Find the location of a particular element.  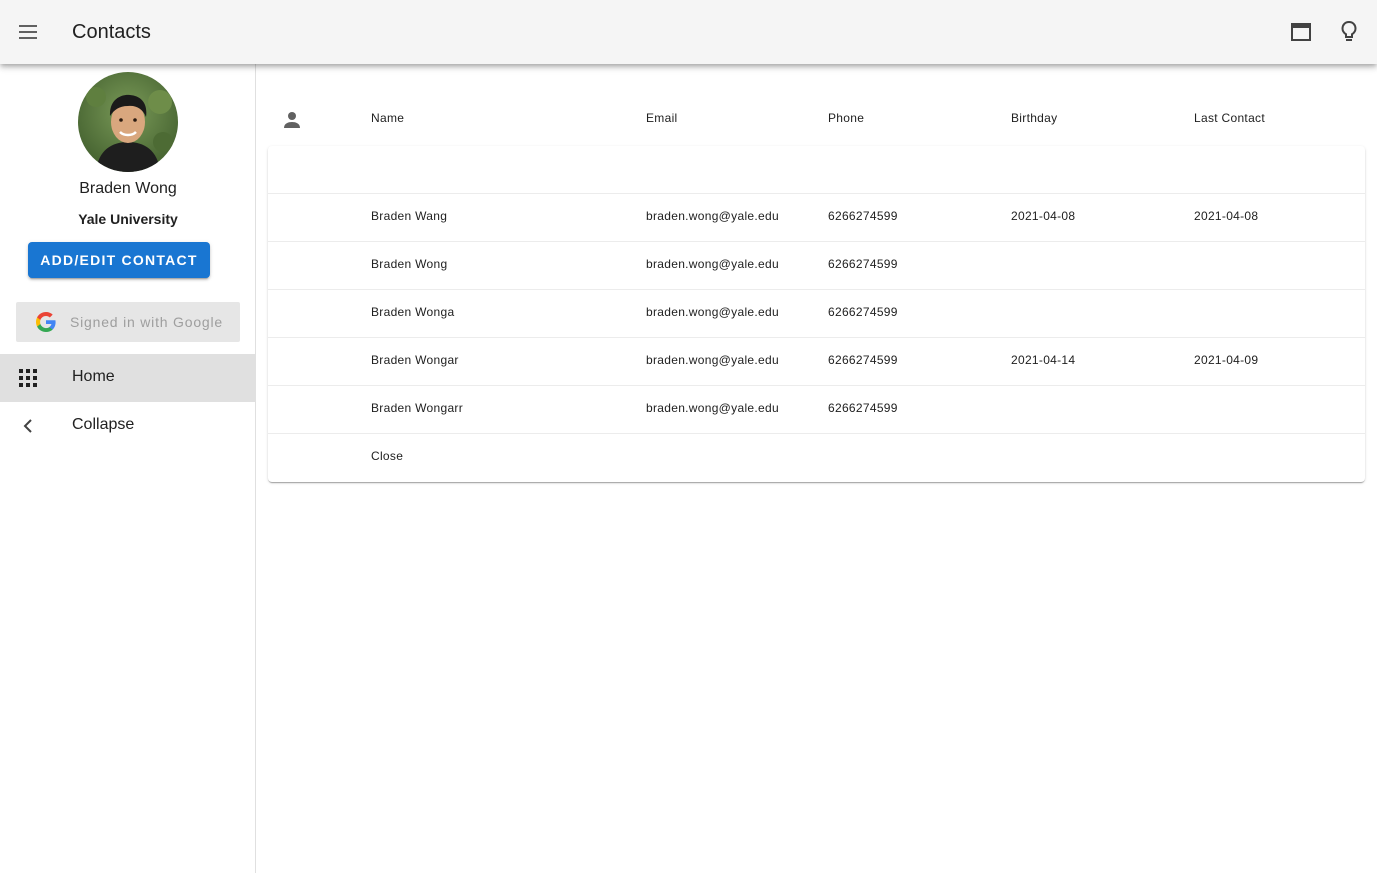

column-header-email: Email is located at coordinates (662, 118).